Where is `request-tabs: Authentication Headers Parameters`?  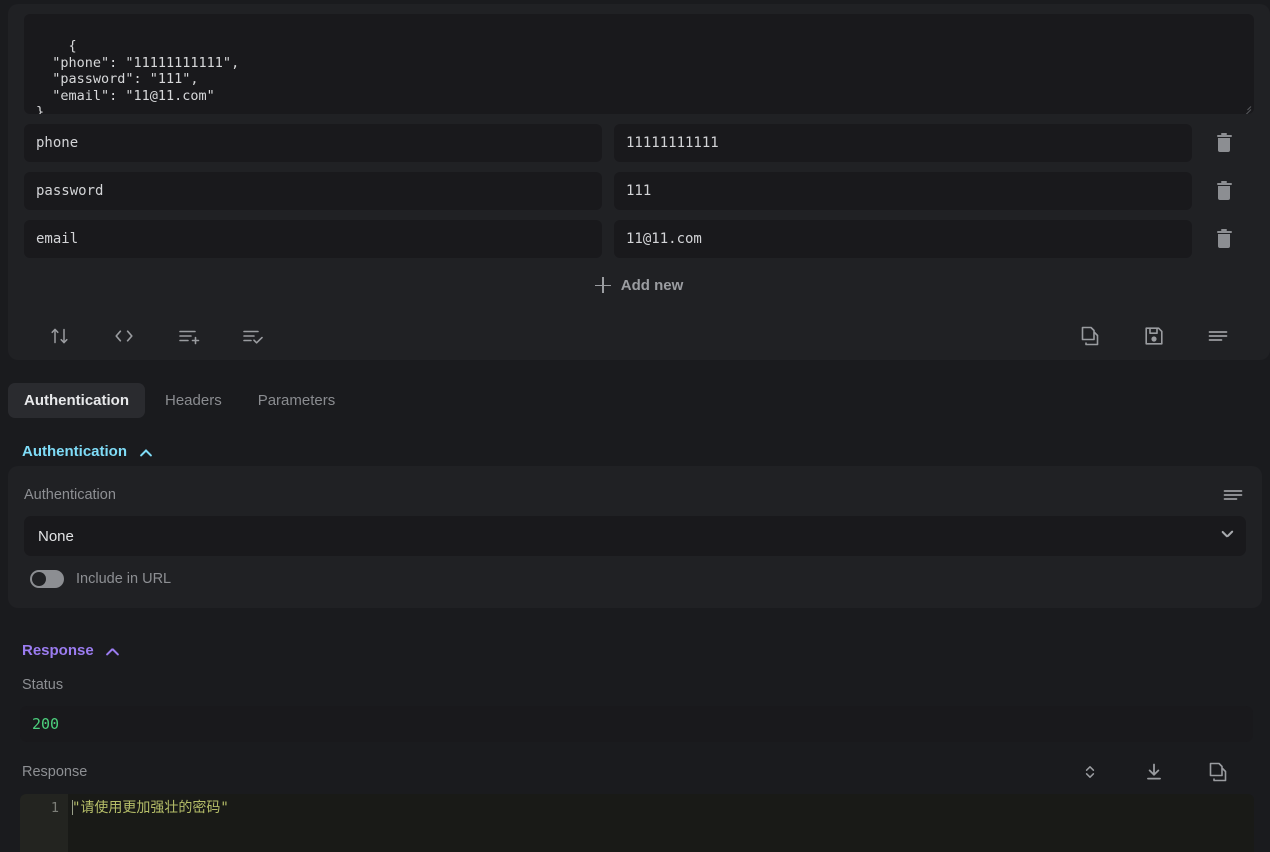 request-tabs: Authentication Headers Parameters is located at coordinates (179, 400).